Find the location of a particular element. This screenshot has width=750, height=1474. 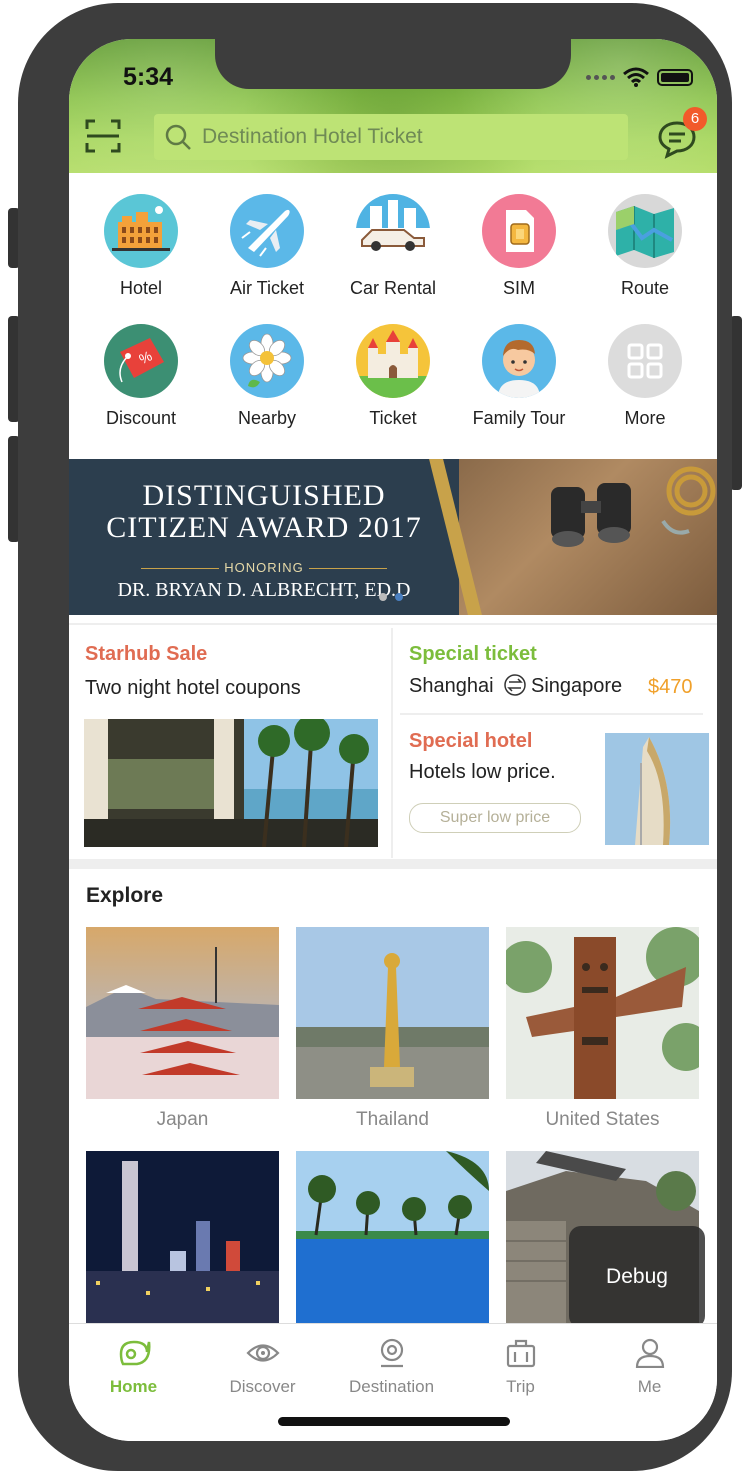

category-more: More is located at coordinates (645, 376).